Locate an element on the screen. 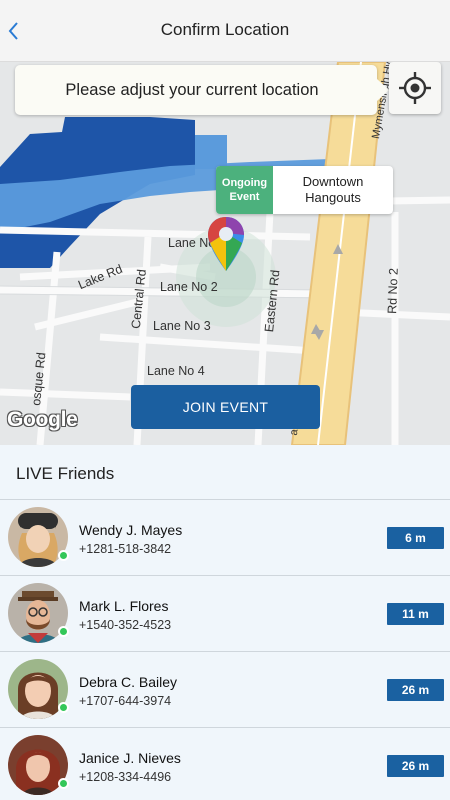 This screenshot has width=450, height=800. friend-phone: +1540-352-4523 is located at coordinates (125, 625).